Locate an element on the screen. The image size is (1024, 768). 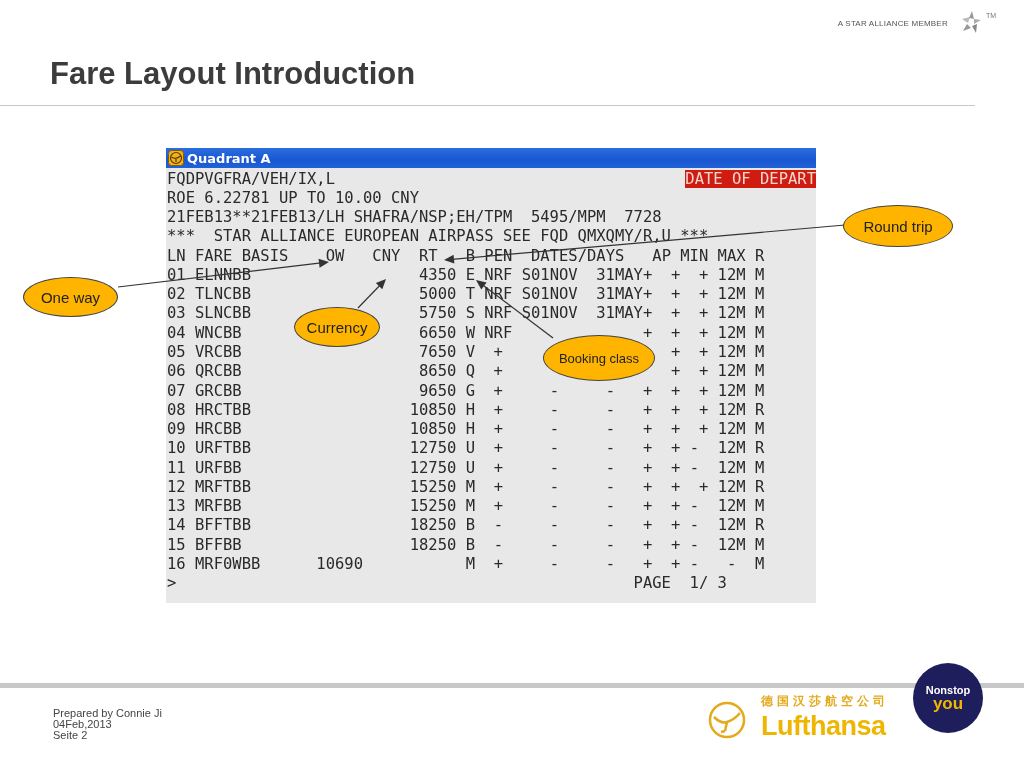
footer-note: Seite 2 is located at coordinates (70, 735).